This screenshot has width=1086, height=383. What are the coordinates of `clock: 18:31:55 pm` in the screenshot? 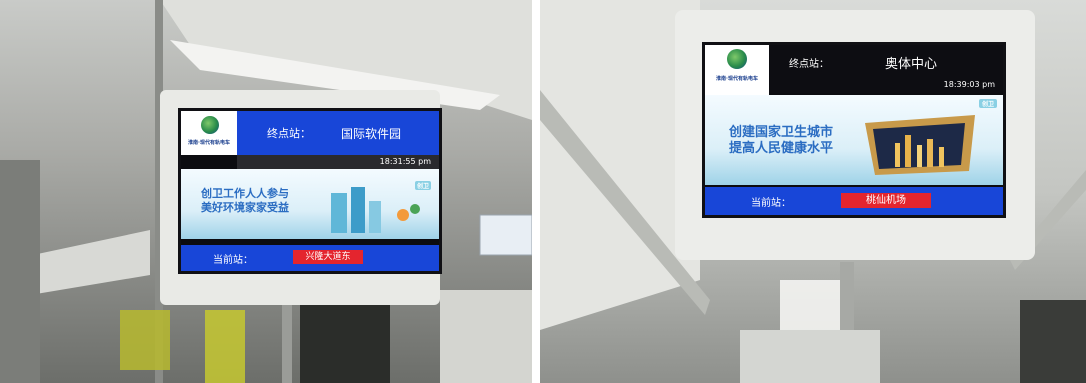 It's located at (338, 162).